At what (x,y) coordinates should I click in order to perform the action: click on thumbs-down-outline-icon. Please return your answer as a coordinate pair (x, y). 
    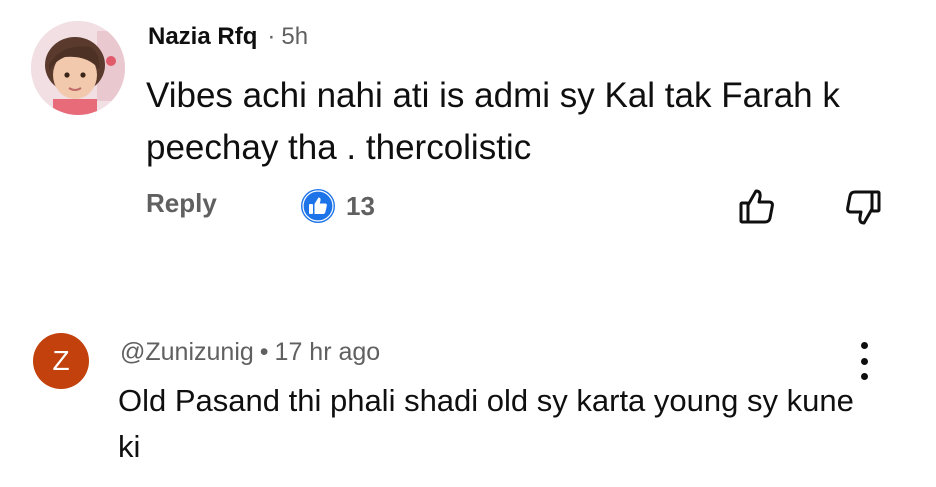
    Looking at the image, I should click on (863, 207).